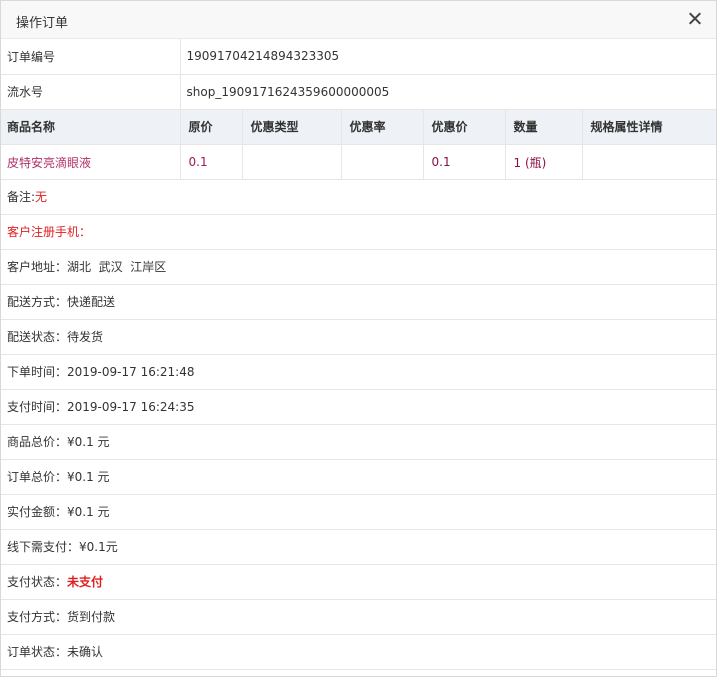  What do you see at coordinates (649, 162) in the screenshot?
I see `spec-details` at bounding box center [649, 162].